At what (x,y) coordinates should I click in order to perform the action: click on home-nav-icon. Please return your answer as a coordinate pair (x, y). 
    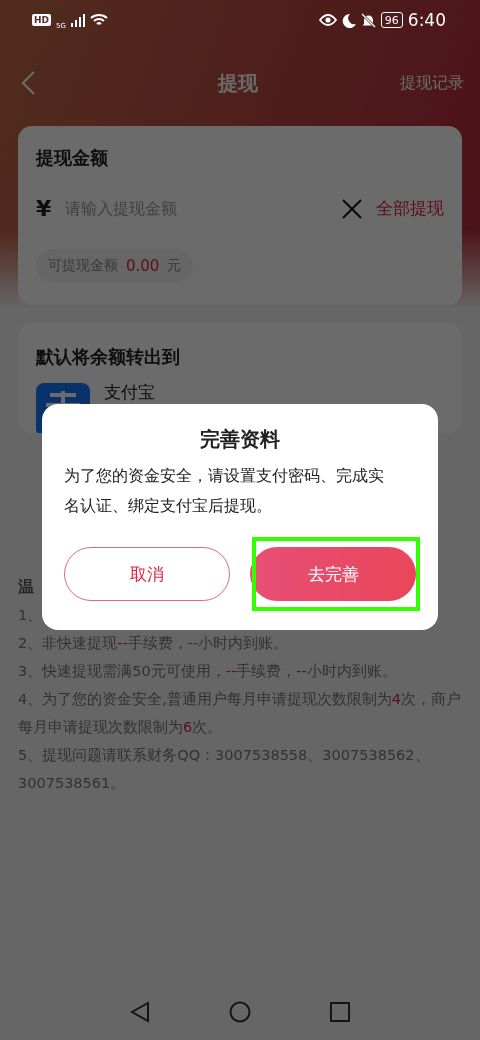
    Looking at the image, I should click on (240, 1012).